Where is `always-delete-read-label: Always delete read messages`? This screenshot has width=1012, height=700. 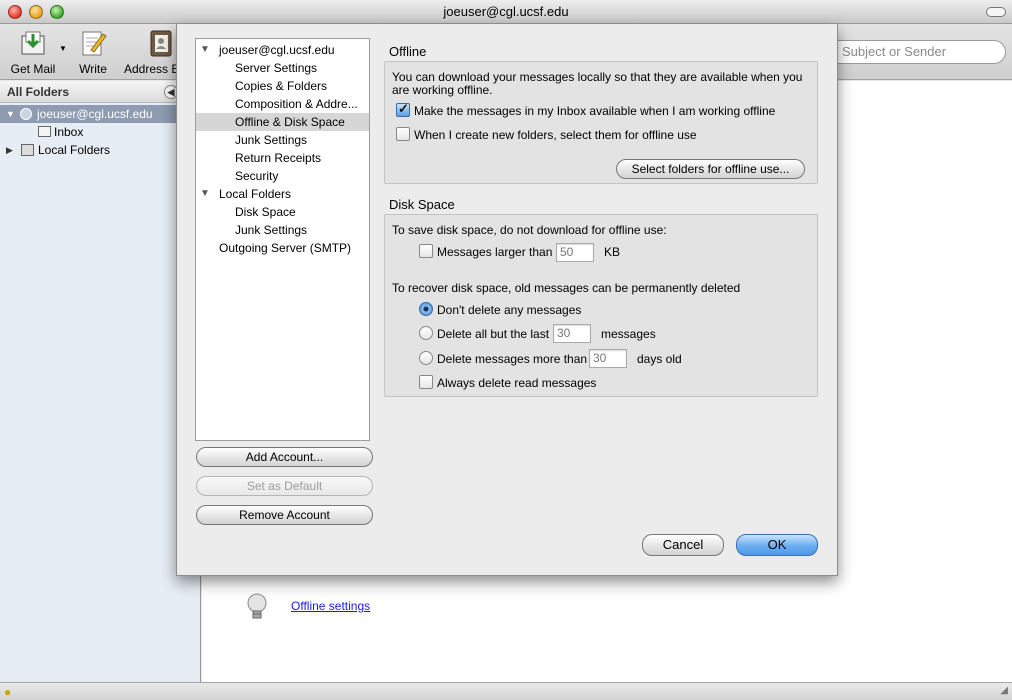 always-delete-read-label: Always delete read messages is located at coordinates (517, 383).